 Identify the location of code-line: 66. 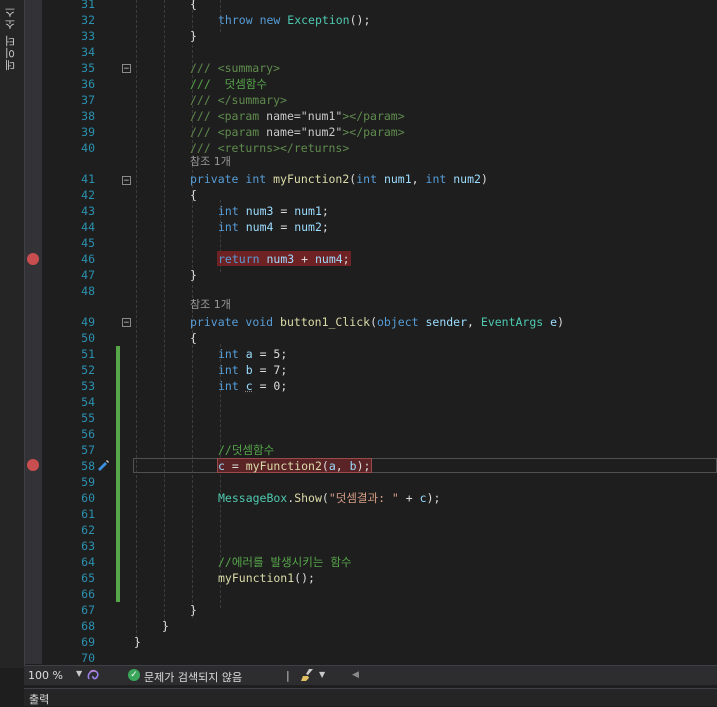
(88, 594).